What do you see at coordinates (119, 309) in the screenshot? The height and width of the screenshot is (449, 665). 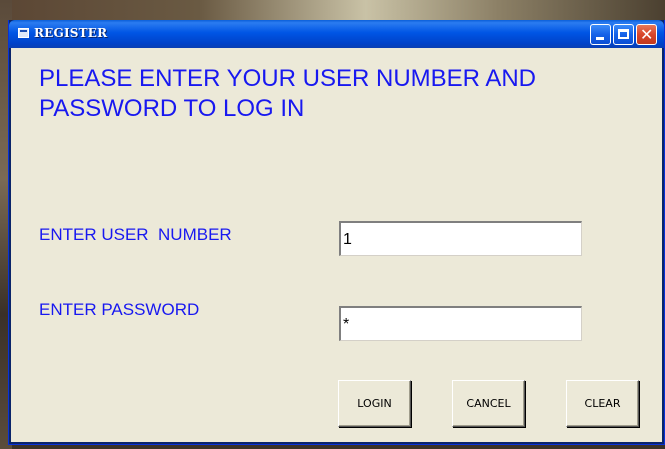 I see `password-label: ENTER PASSWORD` at bounding box center [119, 309].